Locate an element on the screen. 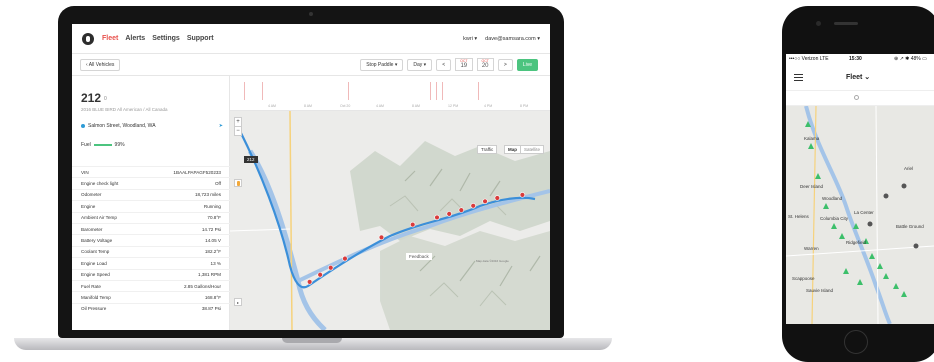 This screenshot has width=934, height=362. stop-paddle-label: Stop Paddle is located at coordinates (380, 64).